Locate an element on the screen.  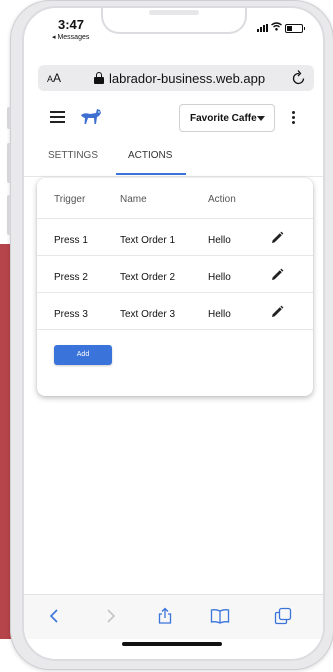
bookmarks-icon is located at coordinates (220, 616).